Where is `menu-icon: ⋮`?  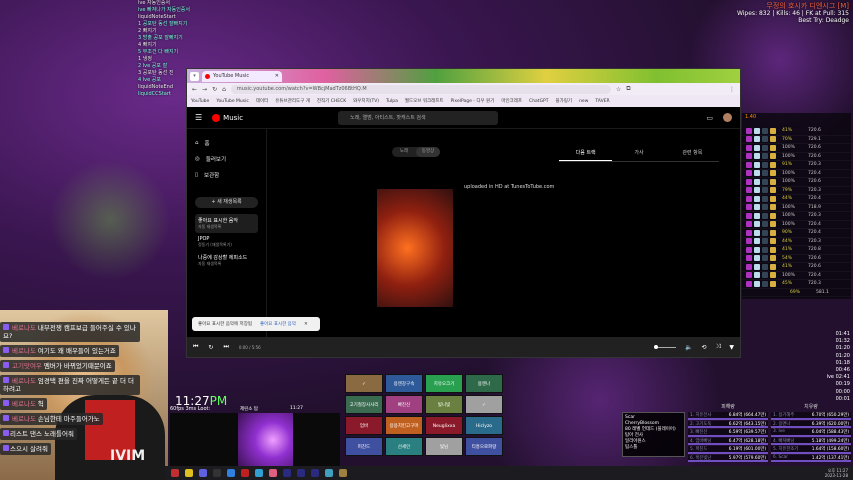
menu-icon: ⋮ is located at coordinates (732, 89).